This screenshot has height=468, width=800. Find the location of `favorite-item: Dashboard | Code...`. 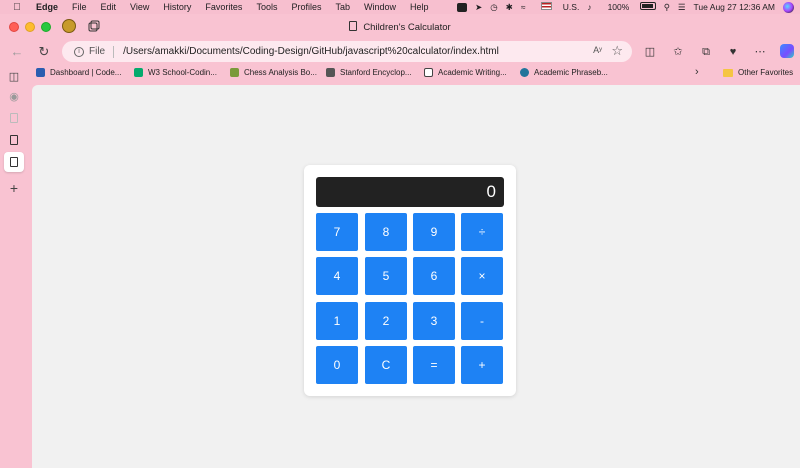

favorite-item: Dashboard | Code... is located at coordinates (78, 72).